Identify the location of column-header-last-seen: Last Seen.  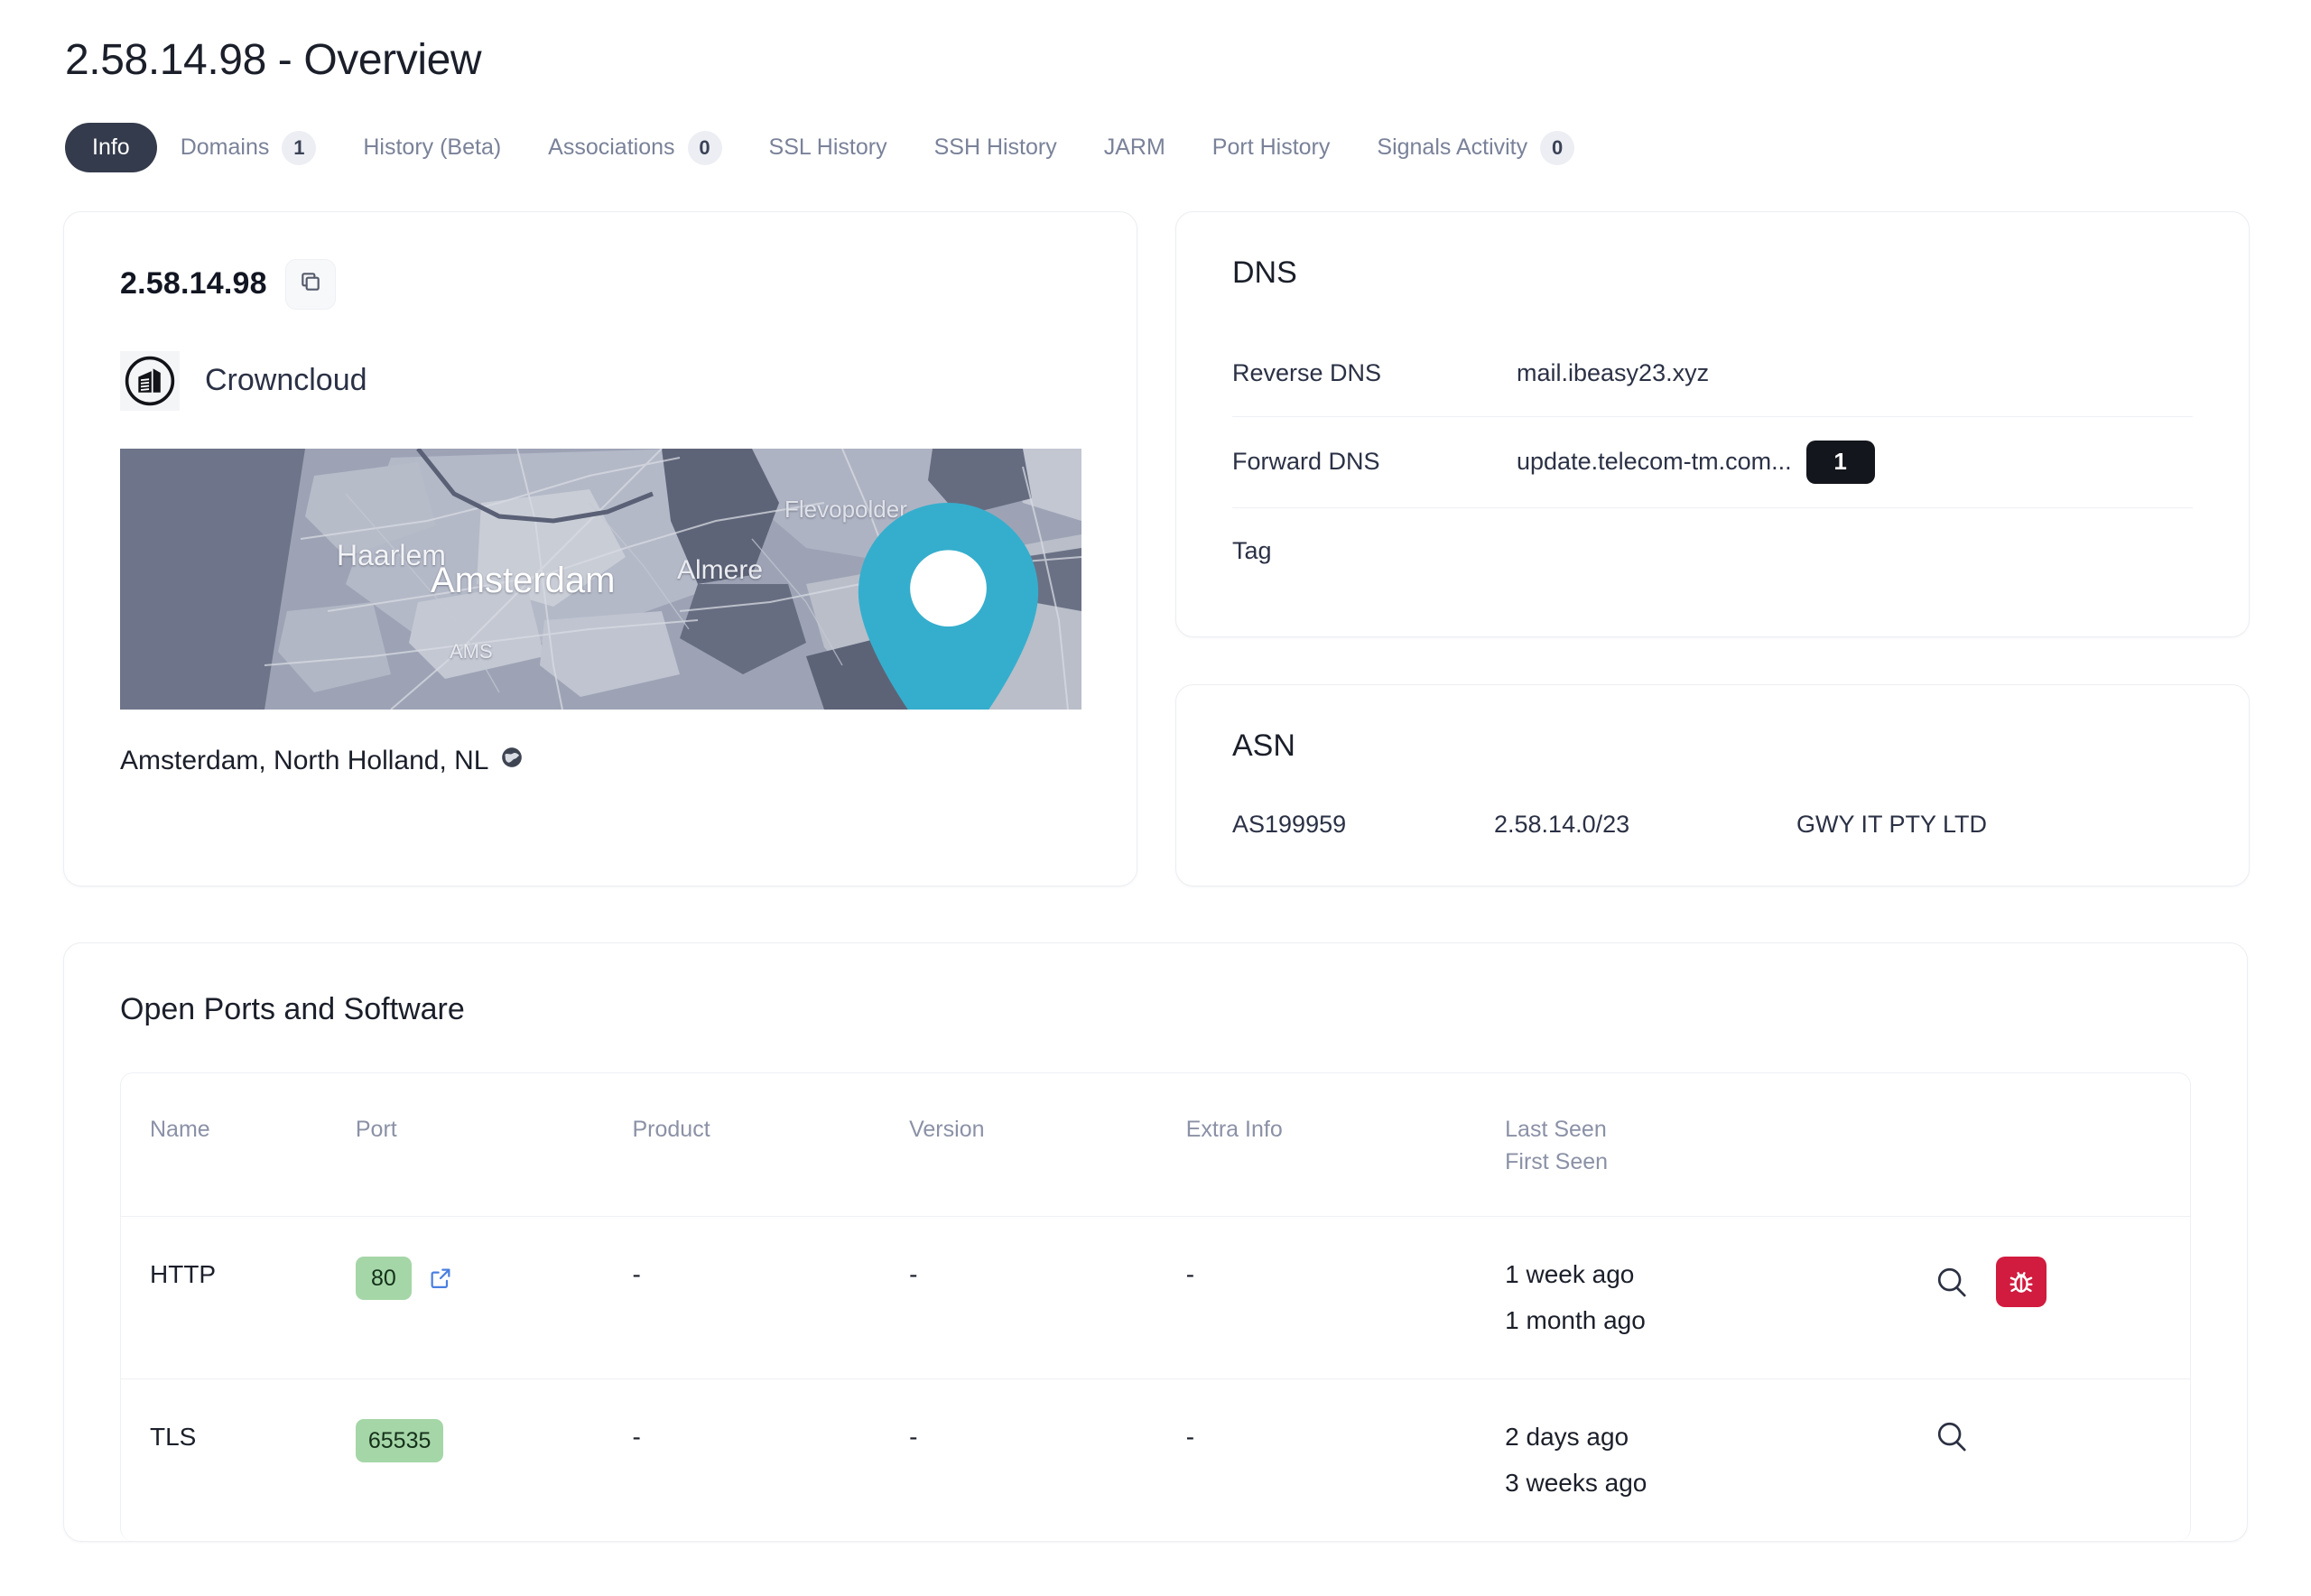
(1556, 1129).